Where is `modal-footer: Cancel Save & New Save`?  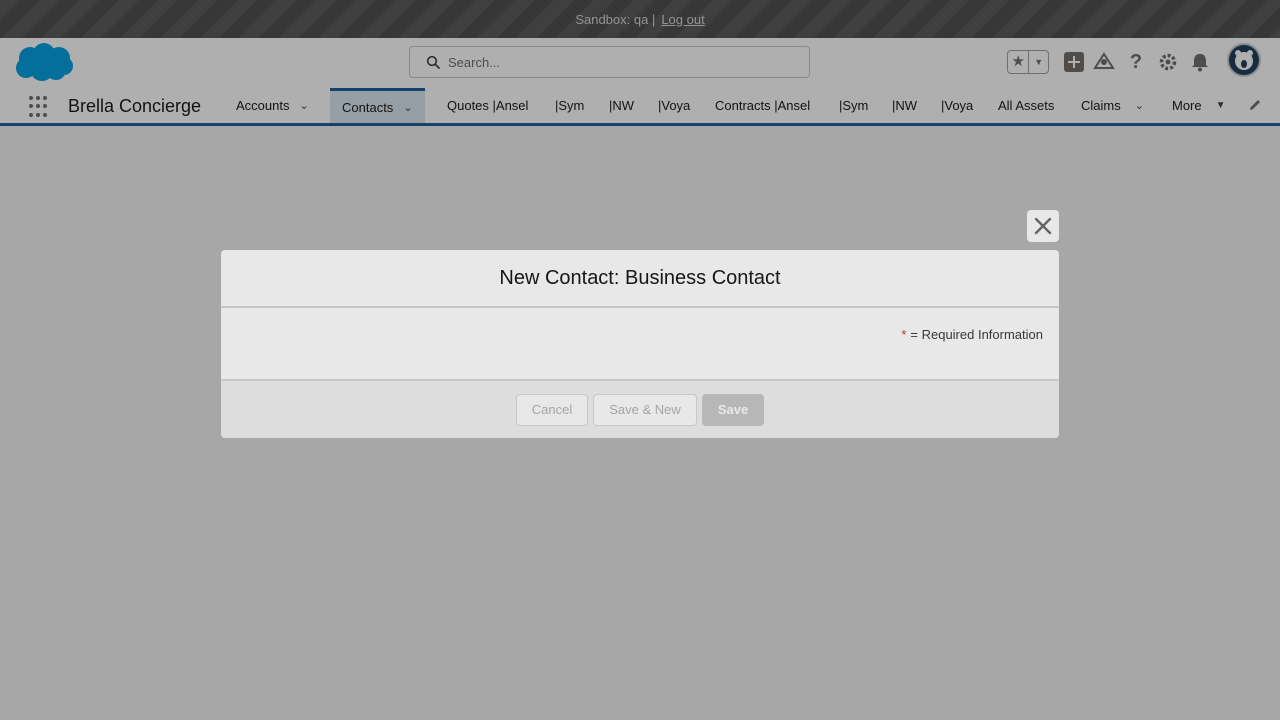
modal-footer: Cancel Save & New Save is located at coordinates (640, 409).